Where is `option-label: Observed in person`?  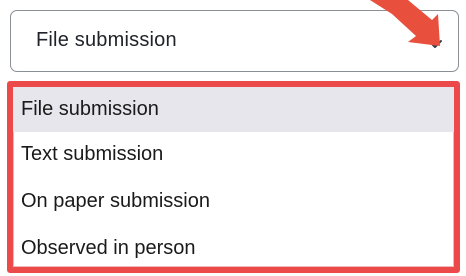
option-label: Observed in person is located at coordinates (108, 248).